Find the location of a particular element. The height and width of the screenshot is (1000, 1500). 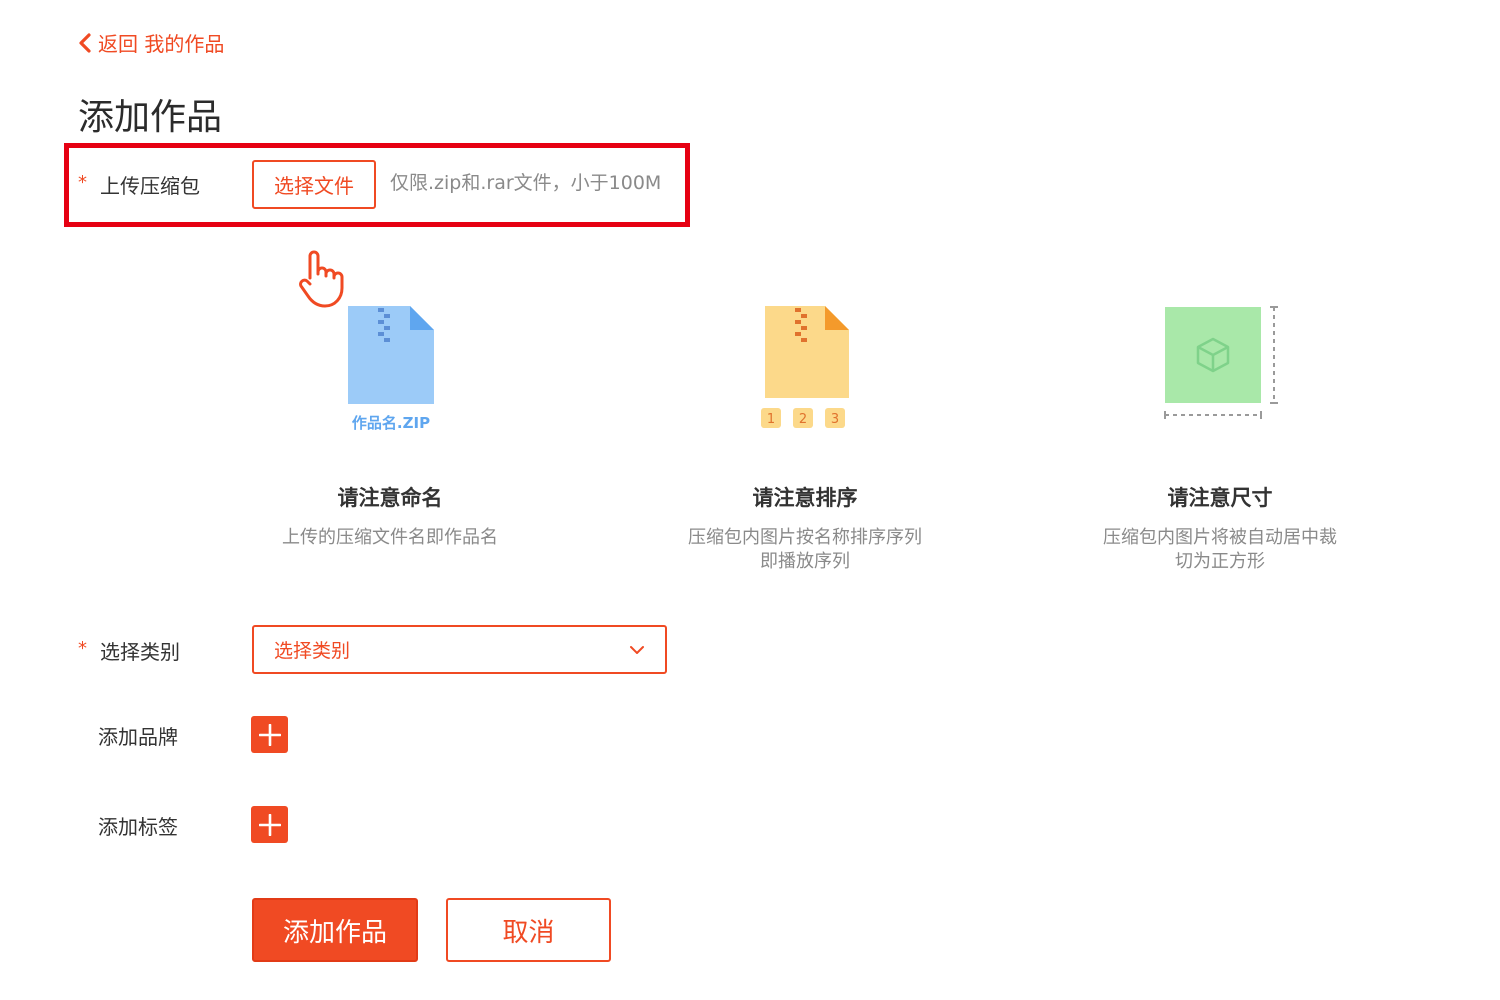

upload-label: 上传压缩包 is located at coordinates (150, 185).